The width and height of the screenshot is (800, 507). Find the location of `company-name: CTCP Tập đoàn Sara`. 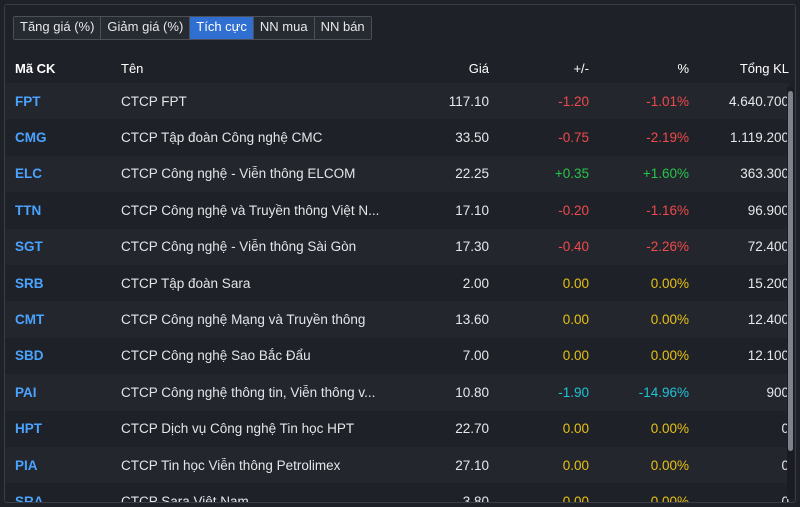

company-name: CTCP Tập đoàn Sara is located at coordinates (186, 283).